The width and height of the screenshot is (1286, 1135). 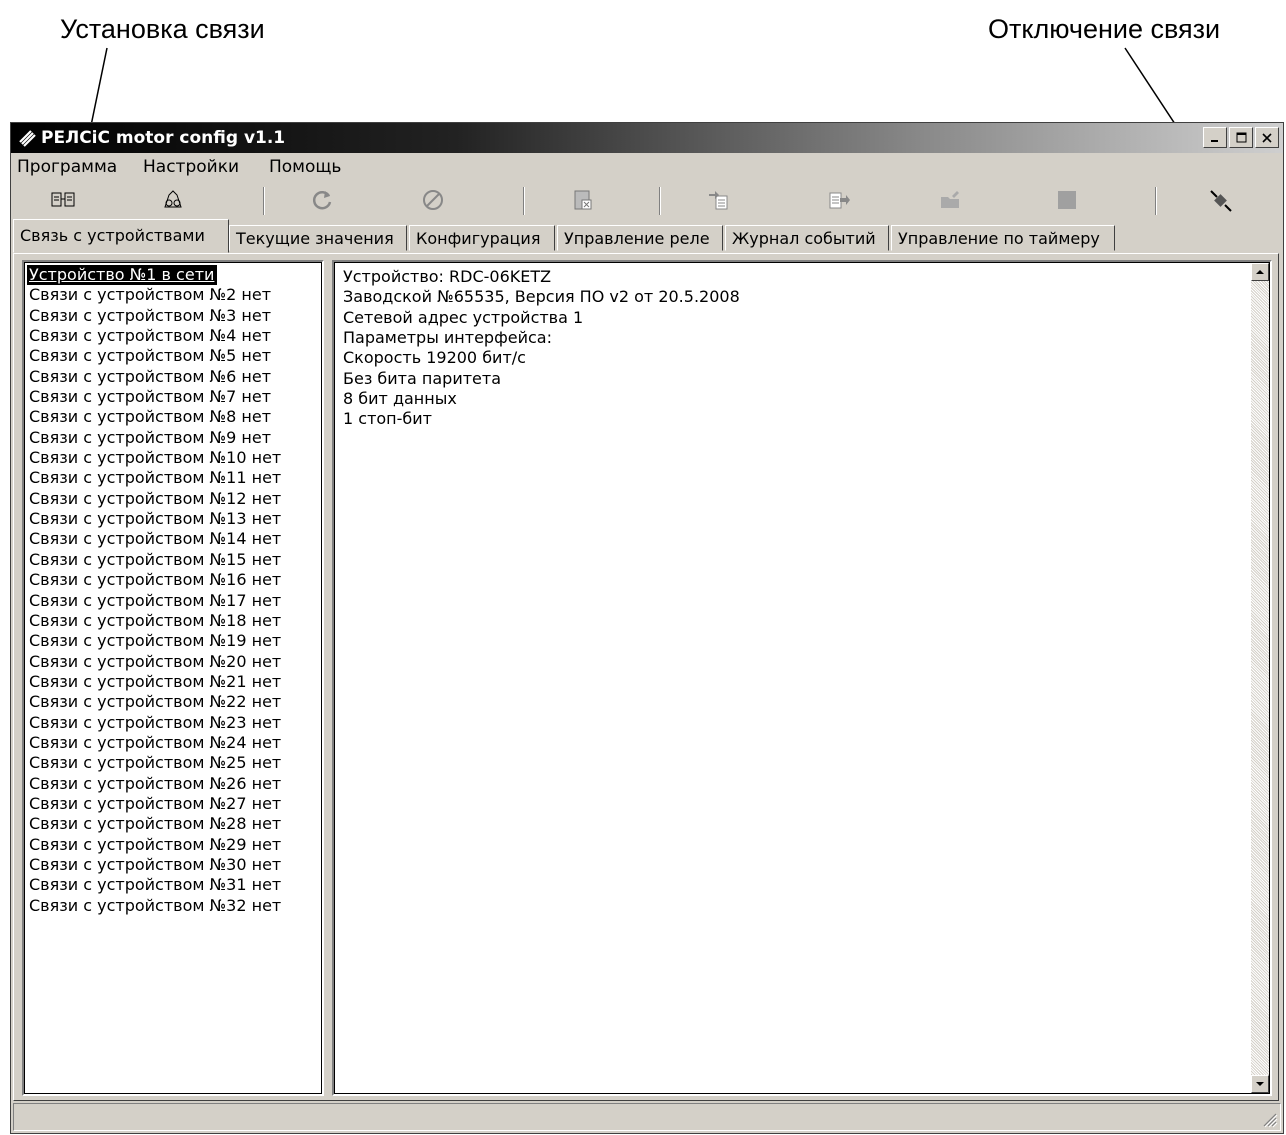 I want to click on list-item-label: Связи с устройством №31 нет, so click(x=155, y=885).